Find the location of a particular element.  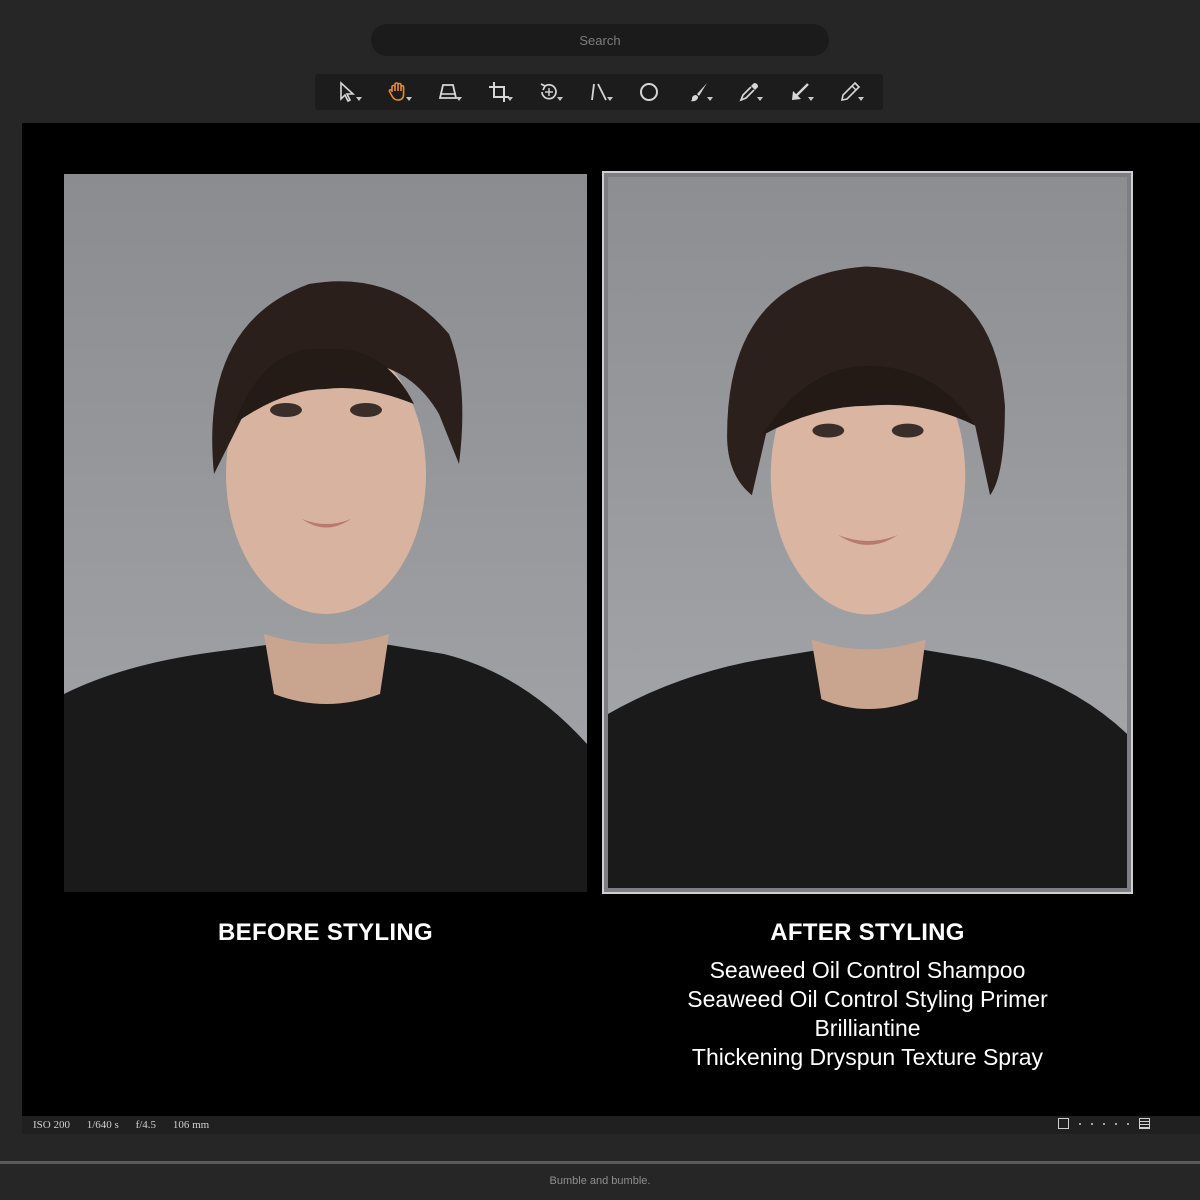

toolbar is located at coordinates (599, 92).